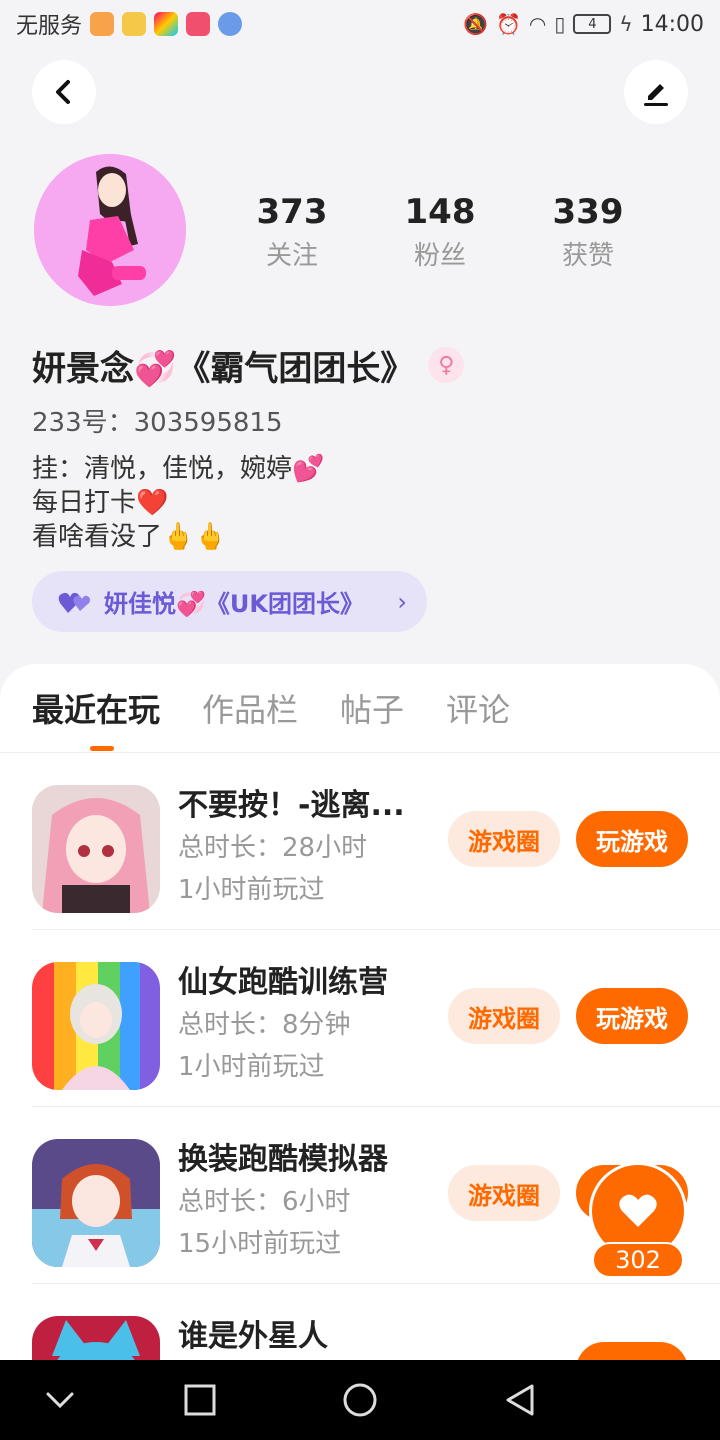 The height and width of the screenshot is (1440, 720). Describe the element at coordinates (626, 24) in the screenshot. I see `charging-icon: ϟ` at that location.